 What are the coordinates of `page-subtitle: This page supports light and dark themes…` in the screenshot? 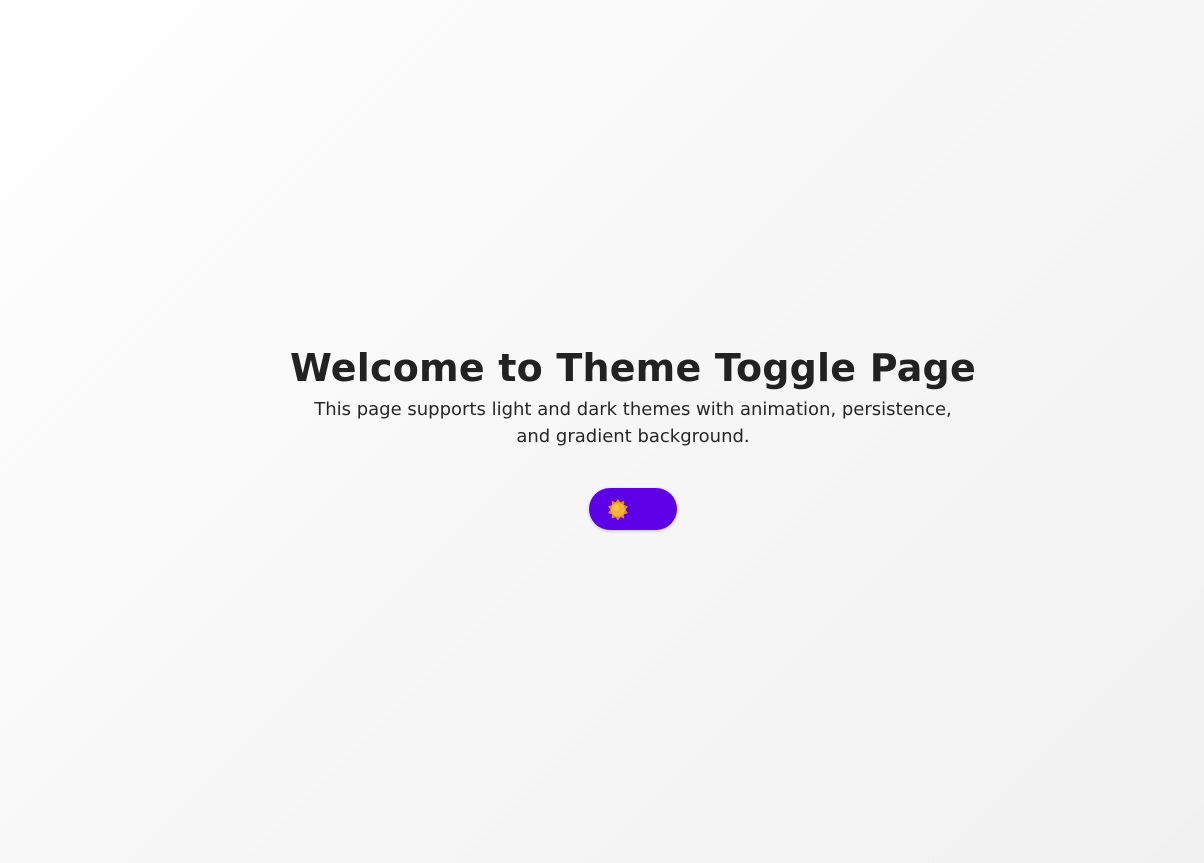 It's located at (633, 423).